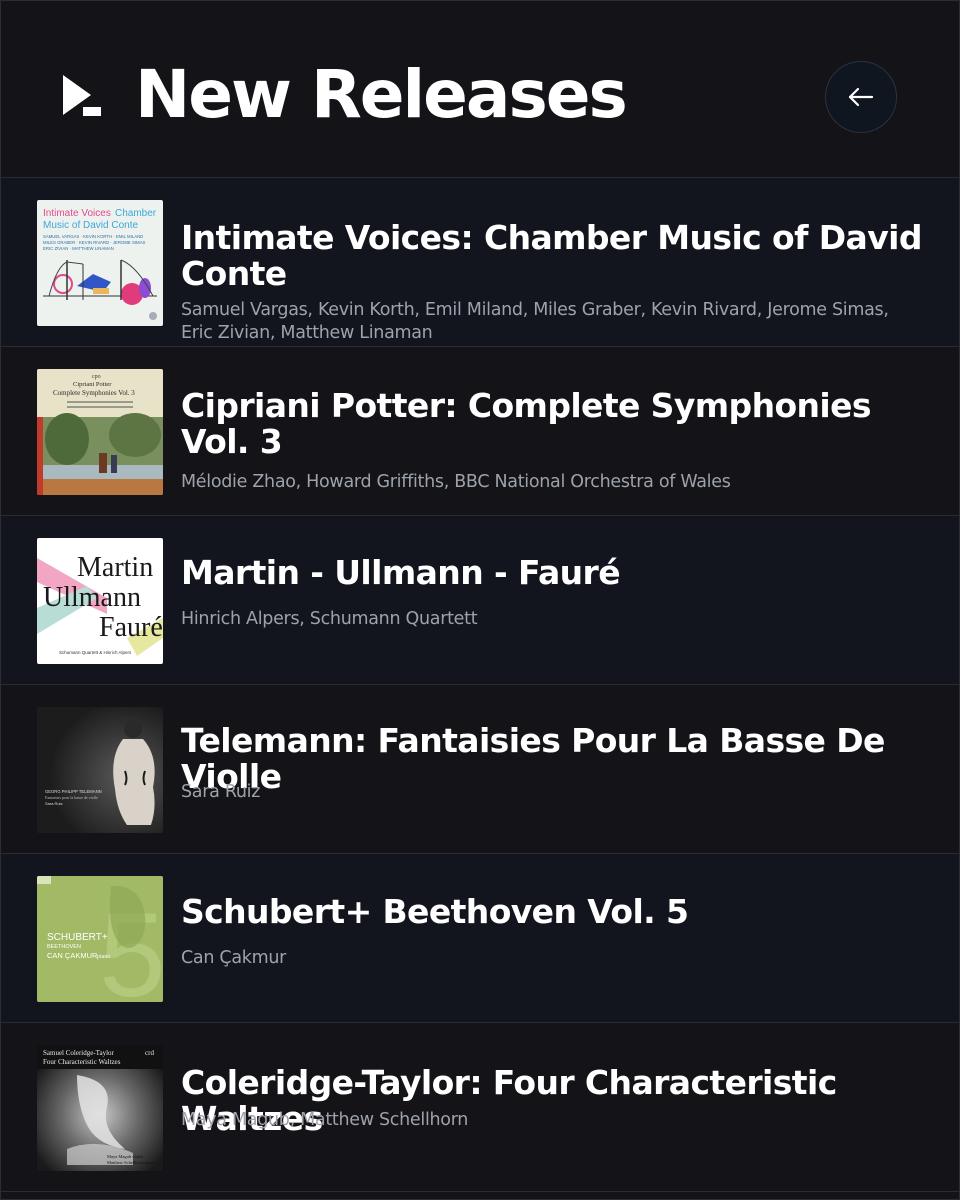  What do you see at coordinates (72, 955) in the screenshot?
I see `svg-text: CAN ÇAKMUR` at bounding box center [72, 955].